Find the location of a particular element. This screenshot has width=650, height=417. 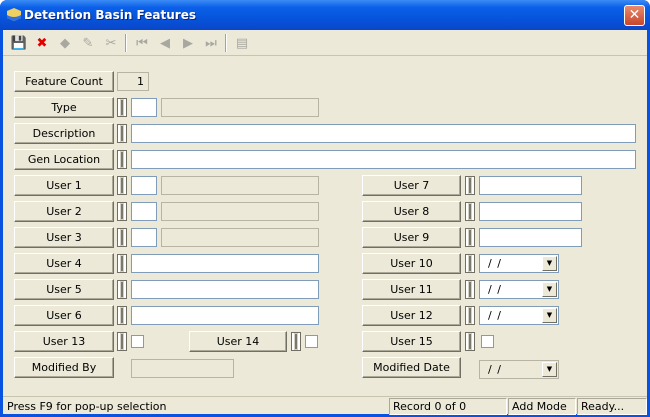

user-12-button: User 12 is located at coordinates (411, 315).